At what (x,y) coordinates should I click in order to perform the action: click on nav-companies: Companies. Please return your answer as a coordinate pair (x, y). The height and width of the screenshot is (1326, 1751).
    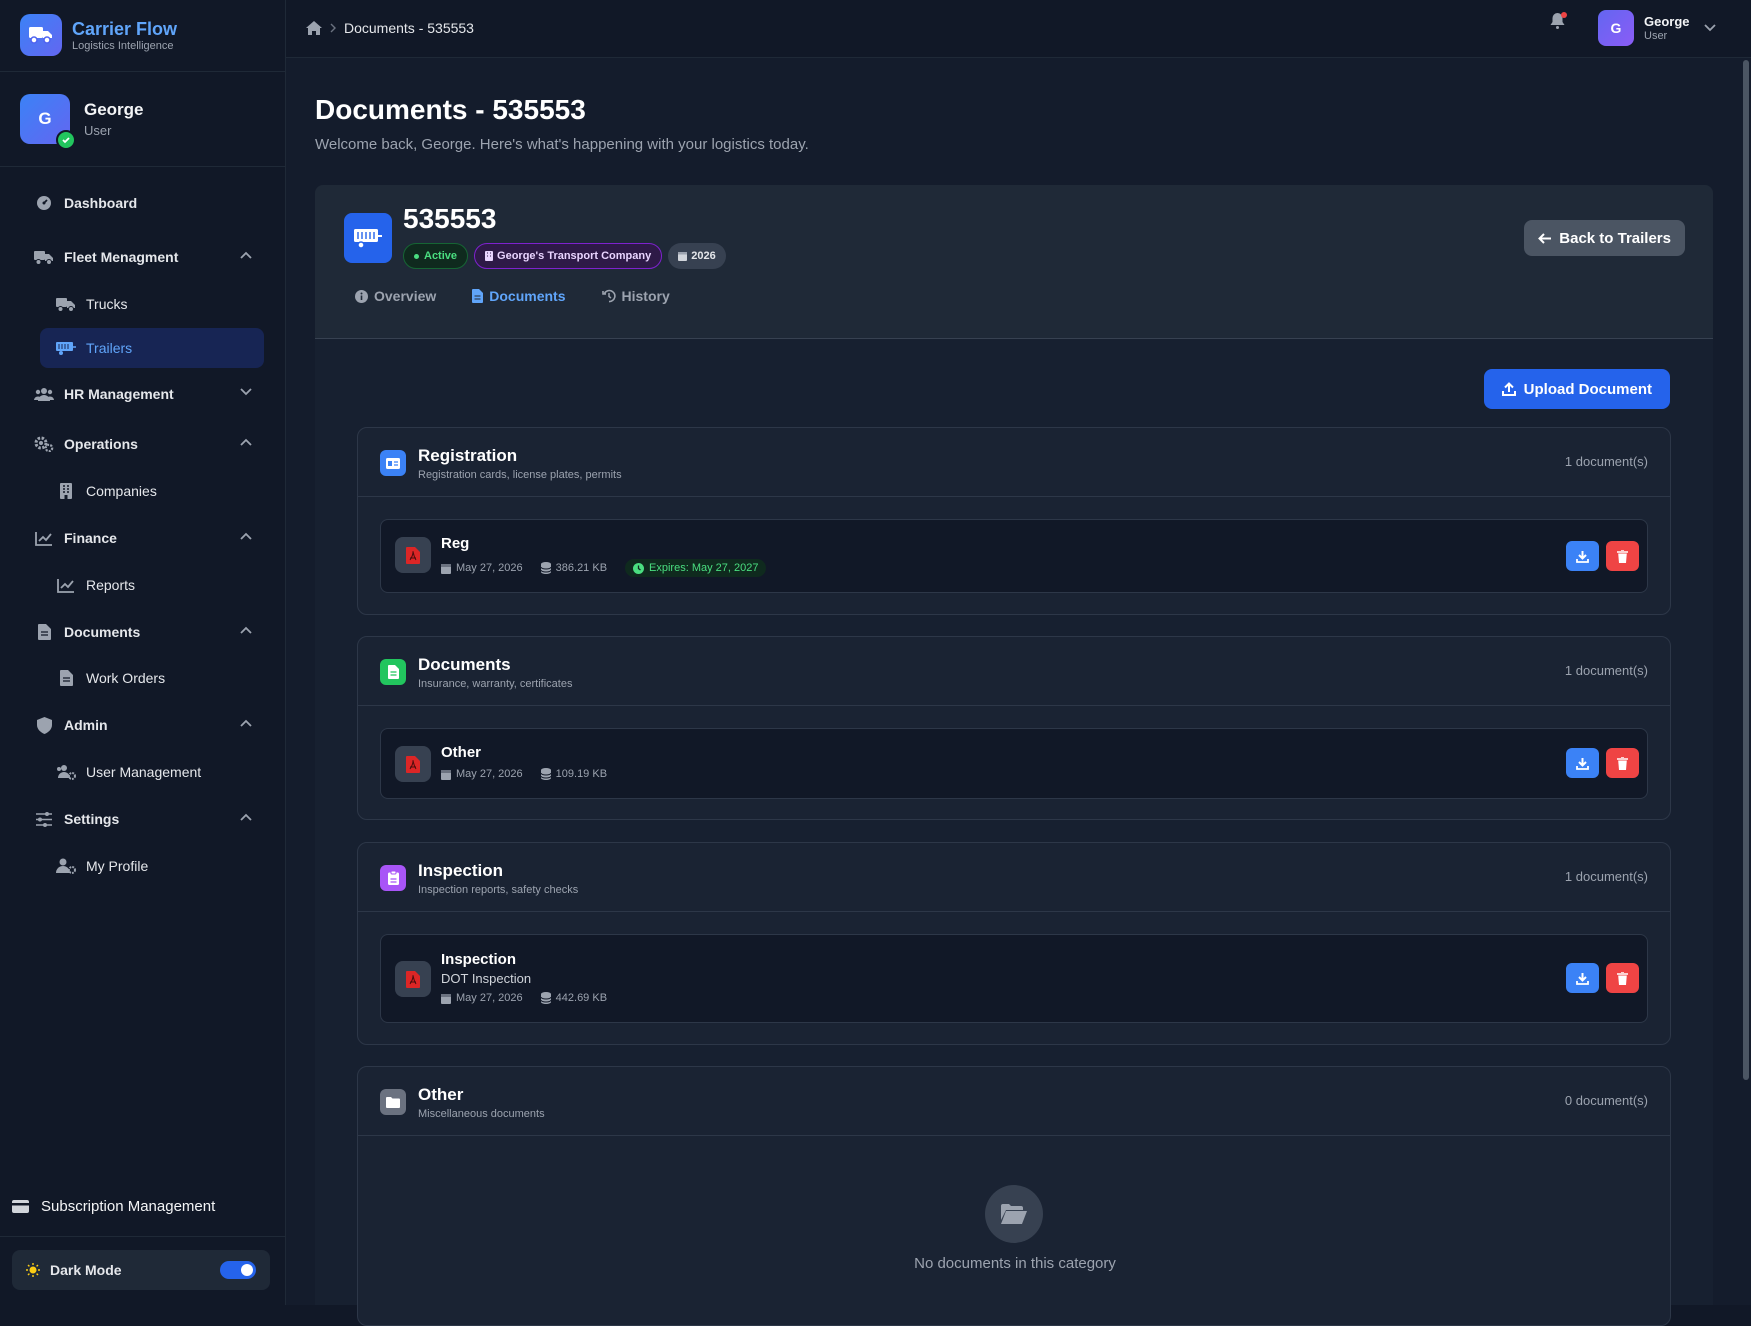
    Looking at the image, I should click on (152, 491).